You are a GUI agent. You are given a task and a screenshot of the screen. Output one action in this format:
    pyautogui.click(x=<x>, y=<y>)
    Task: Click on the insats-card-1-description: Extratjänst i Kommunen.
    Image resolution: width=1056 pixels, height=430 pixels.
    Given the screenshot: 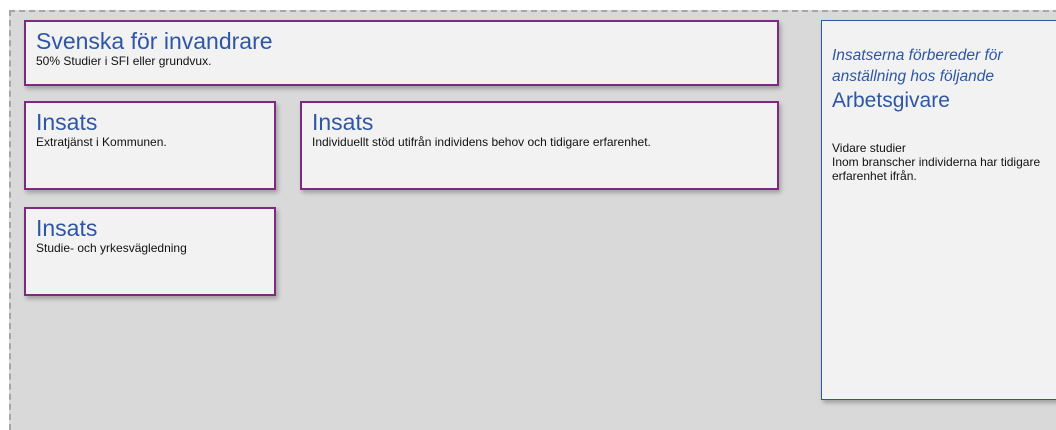 What is the action you would take?
    pyautogui.click(x=101, y=142)
    